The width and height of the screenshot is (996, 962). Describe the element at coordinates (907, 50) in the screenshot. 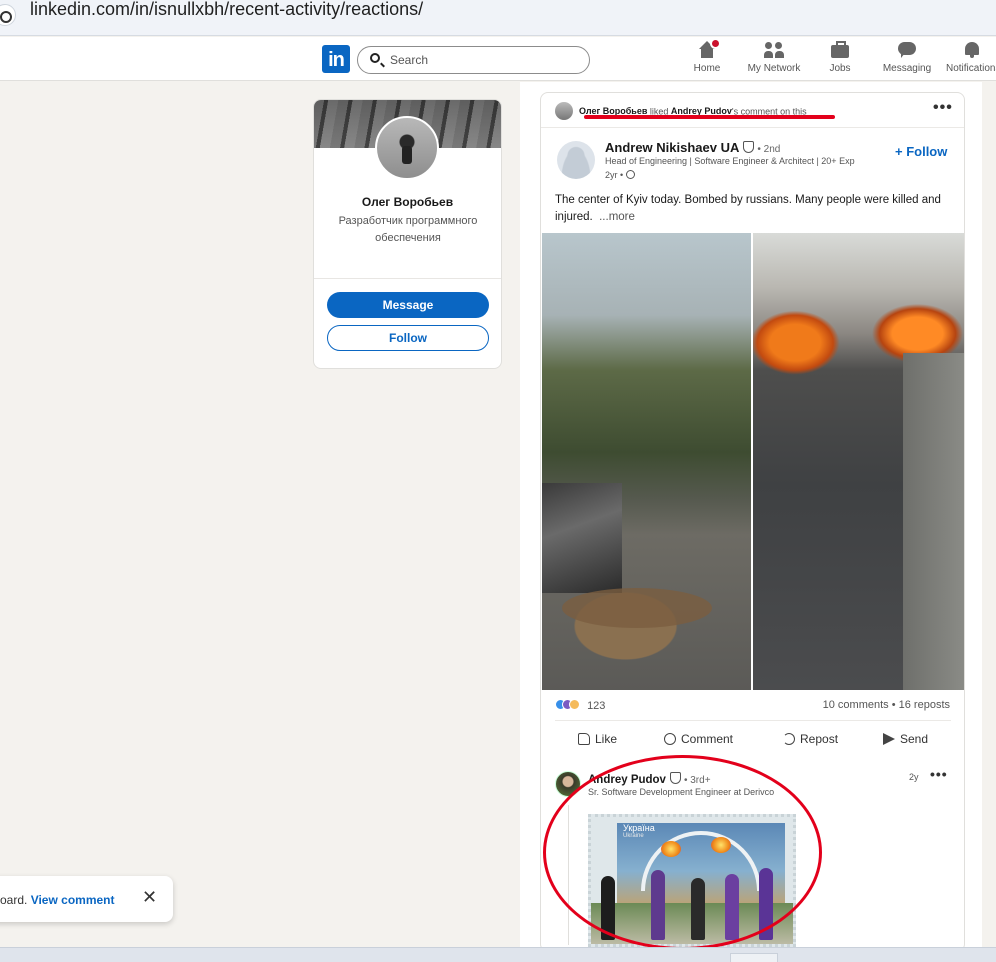

I see `chat-icon` at that location.